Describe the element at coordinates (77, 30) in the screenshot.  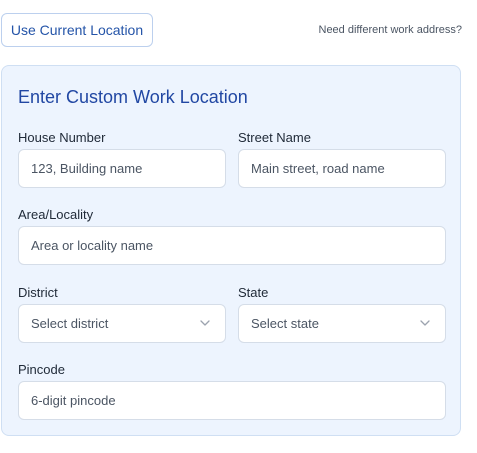
I see `use-current-location-button: Use Current Location` at that location.